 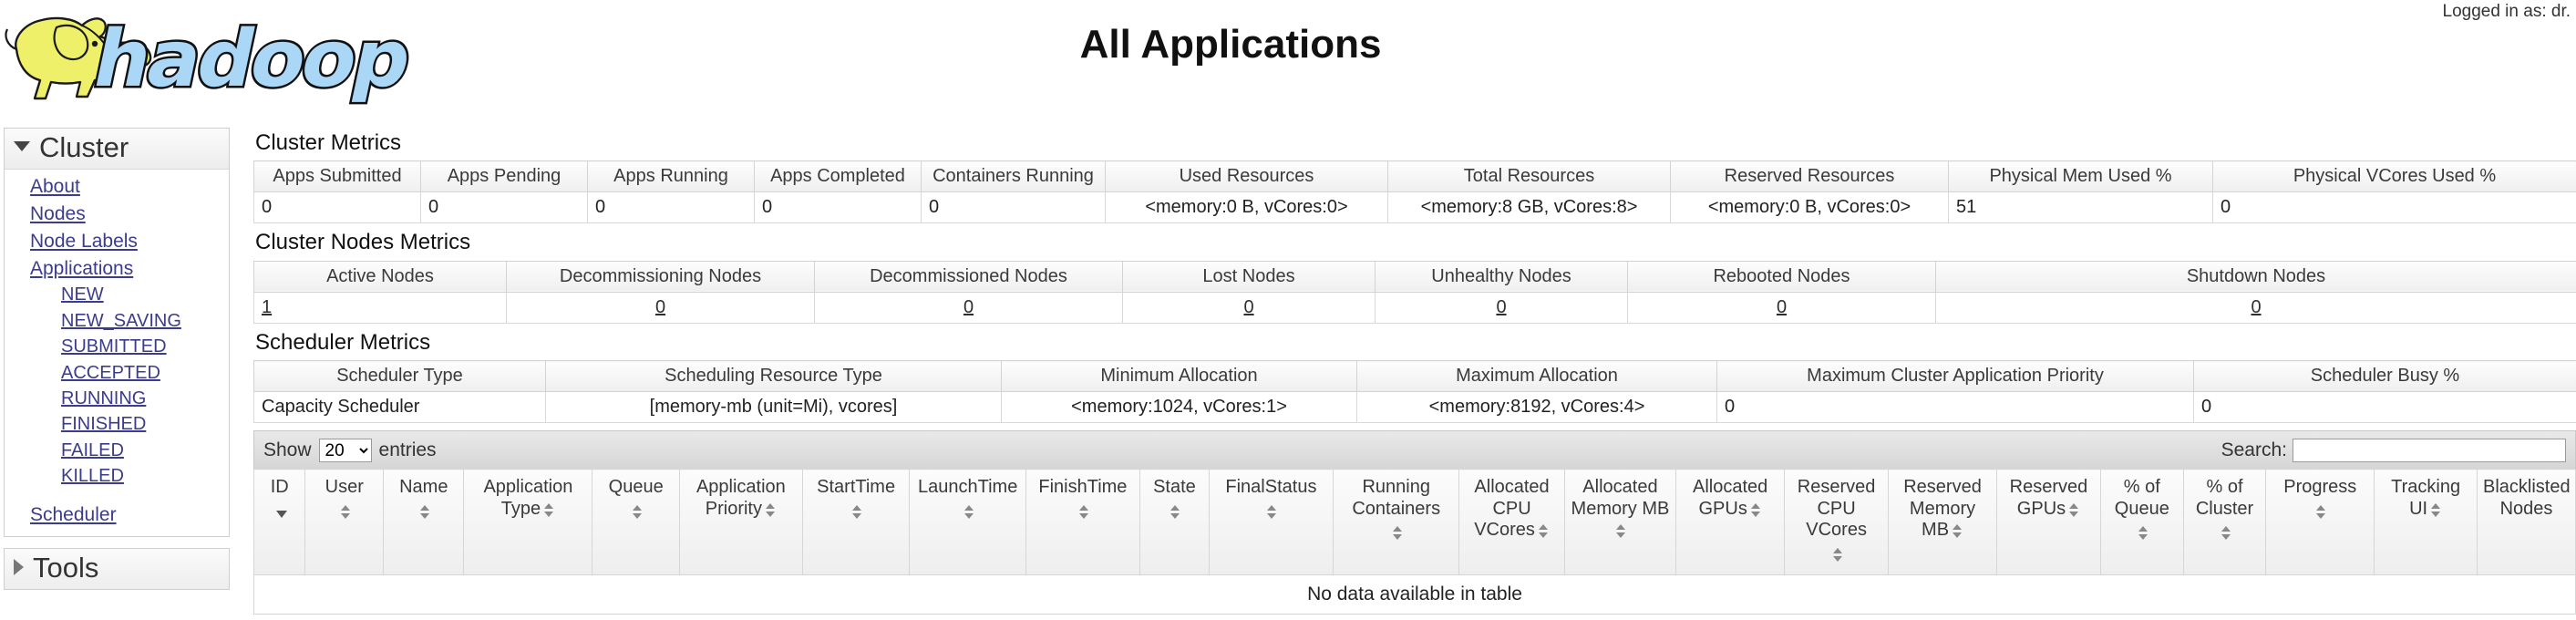 I want to click on col-rebooted-nodes: Rebooted Nodes, so click(x=1781, y=276).